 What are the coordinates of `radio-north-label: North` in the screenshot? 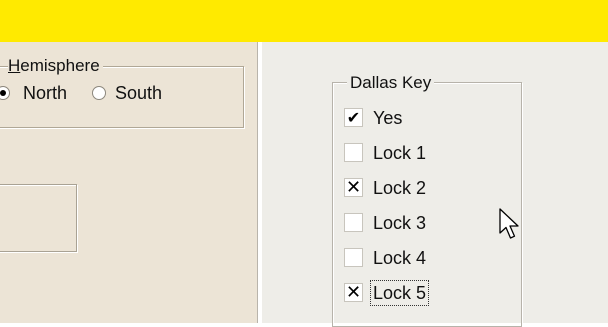 It's located at (45, 93).